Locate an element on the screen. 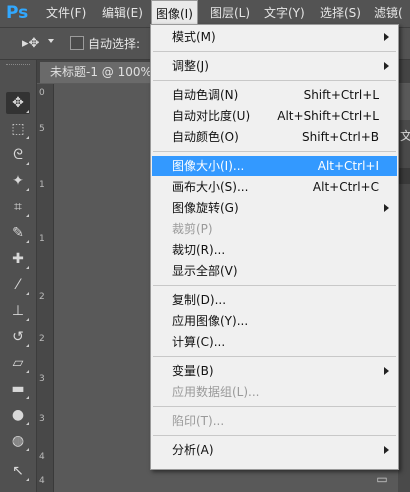  panel-collapse-icon is located at coordinates (404, 176).